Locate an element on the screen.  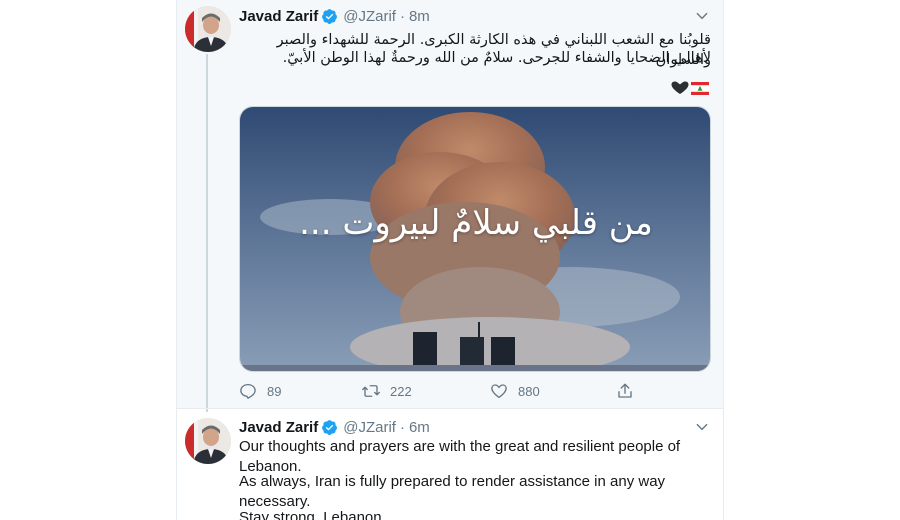
like-button: 880 is located at coordinates (515, 391).